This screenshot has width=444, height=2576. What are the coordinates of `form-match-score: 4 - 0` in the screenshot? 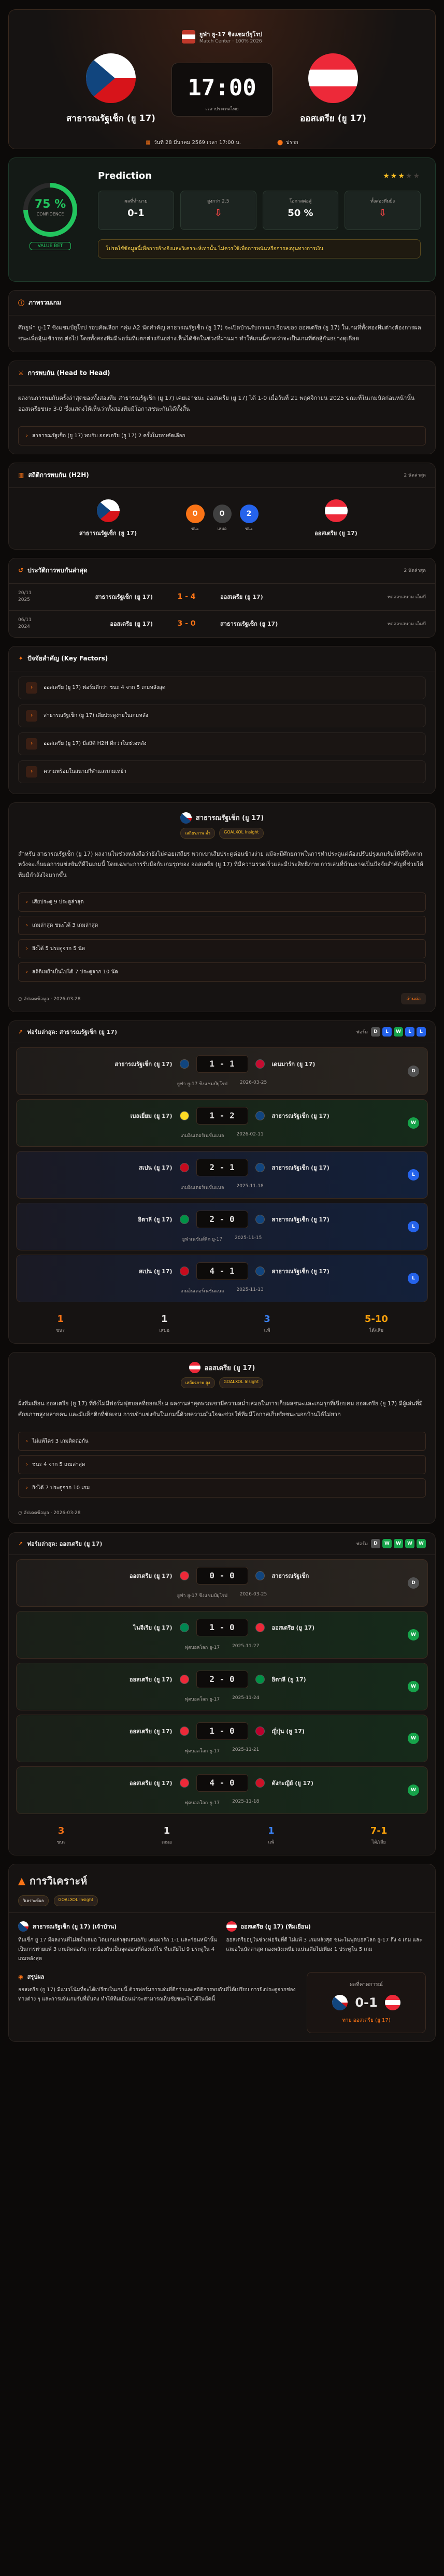 It's located at (222, 1783).